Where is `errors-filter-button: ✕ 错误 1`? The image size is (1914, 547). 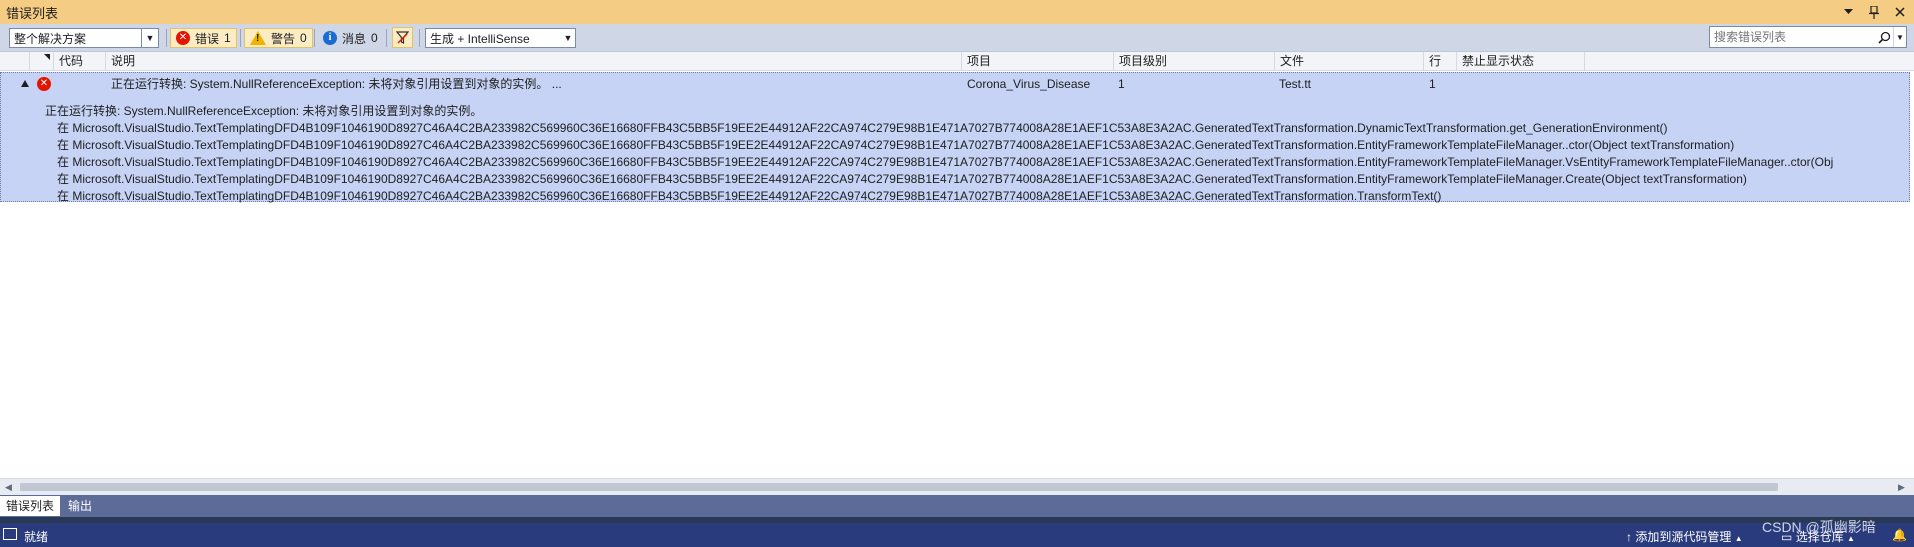 errors-filter-button: ✕ 错误 1 is located at coordinates (203, 38).